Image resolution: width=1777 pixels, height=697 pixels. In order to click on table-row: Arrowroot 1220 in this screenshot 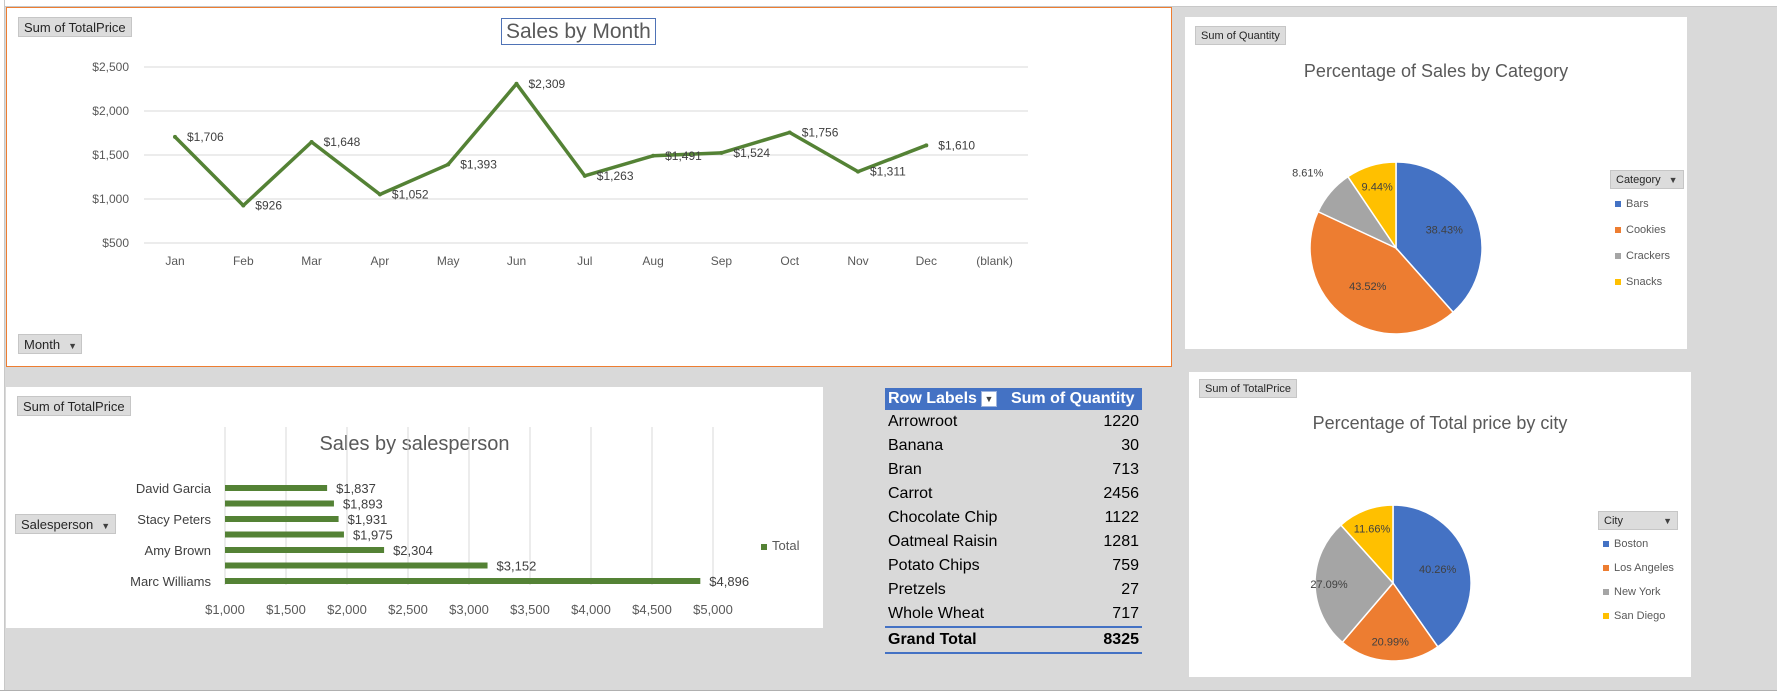, I will do `click(1013, 422)`.